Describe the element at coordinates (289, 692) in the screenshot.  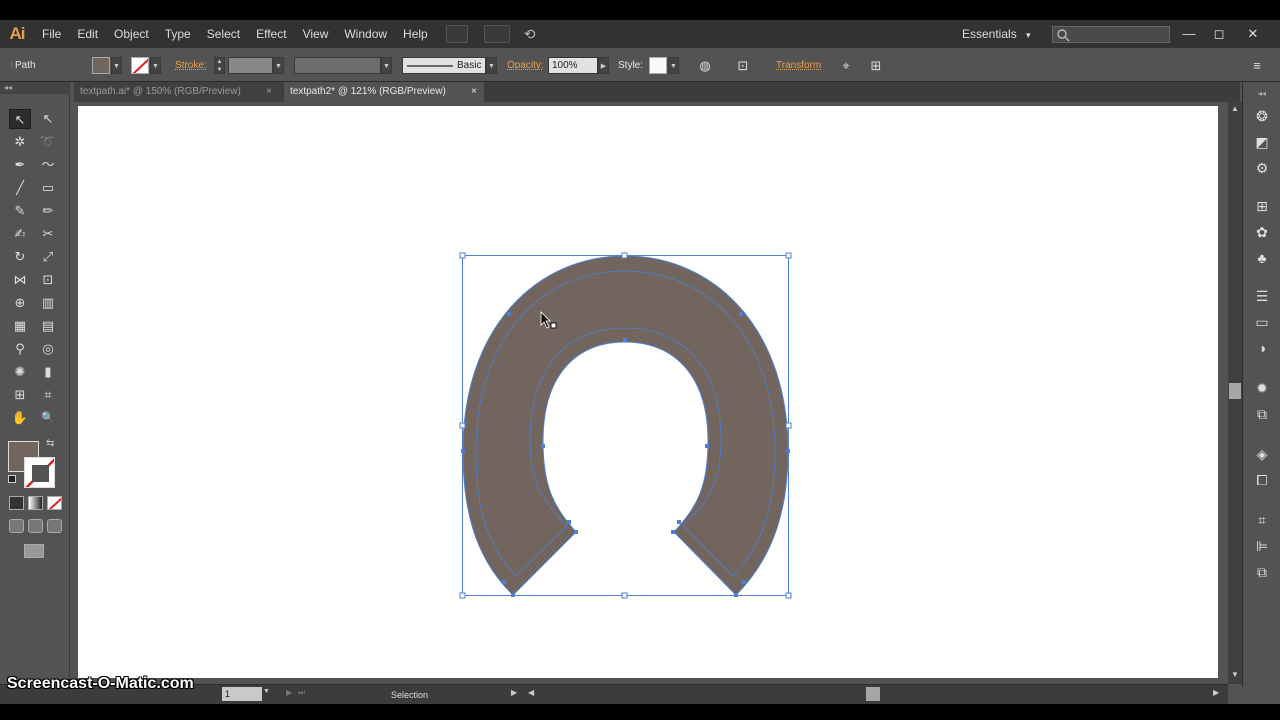
I see `first-artboard-icon: ▶` at that location.